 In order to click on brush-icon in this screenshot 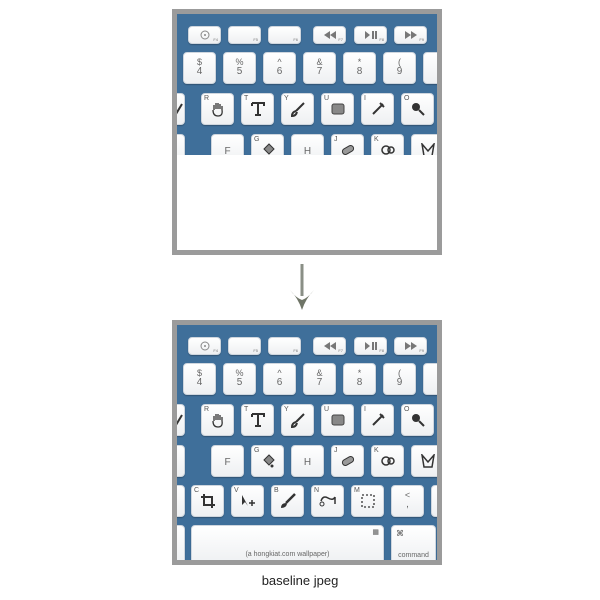, I will do `click(180, 109)`.